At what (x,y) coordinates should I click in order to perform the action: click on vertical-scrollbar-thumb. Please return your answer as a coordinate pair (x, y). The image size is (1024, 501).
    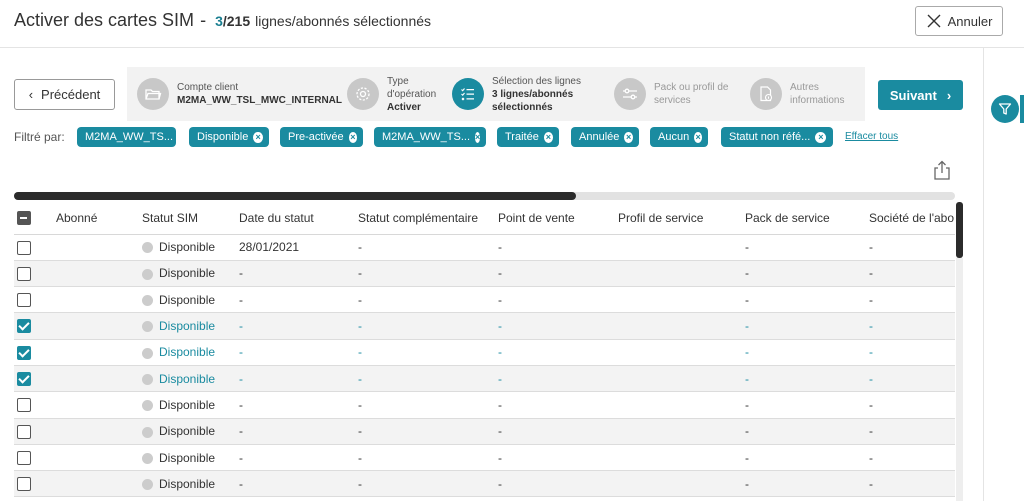
    Looking at the image, I should click on (959, 230).